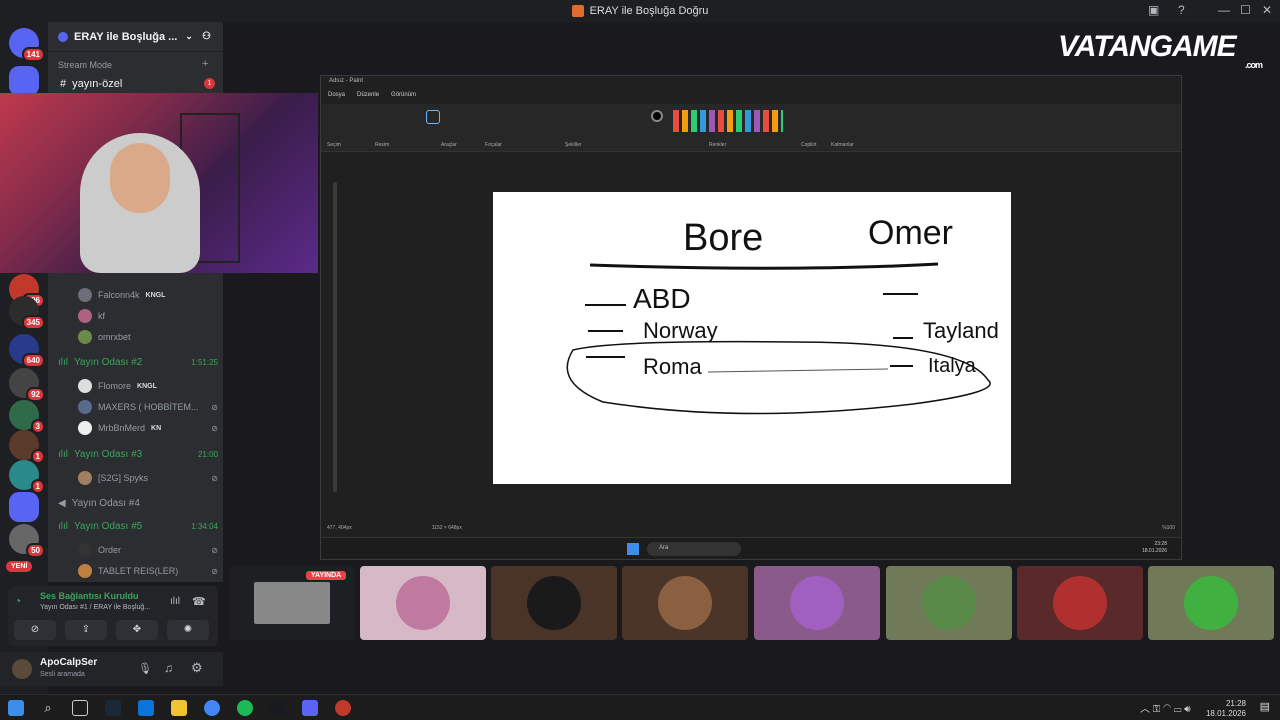  Describe the element at coordinates (35, 550) in the screenshot. I see `mention-badge: 50` at that location.